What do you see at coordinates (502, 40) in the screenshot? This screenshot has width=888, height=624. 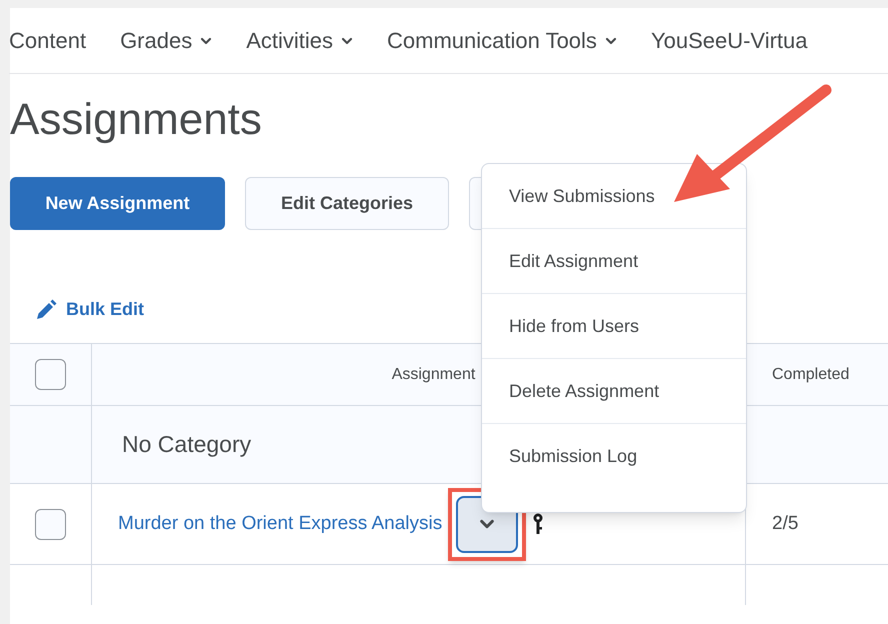 I see `nav-link: Communication Tools` at bounding box center [502, 40].